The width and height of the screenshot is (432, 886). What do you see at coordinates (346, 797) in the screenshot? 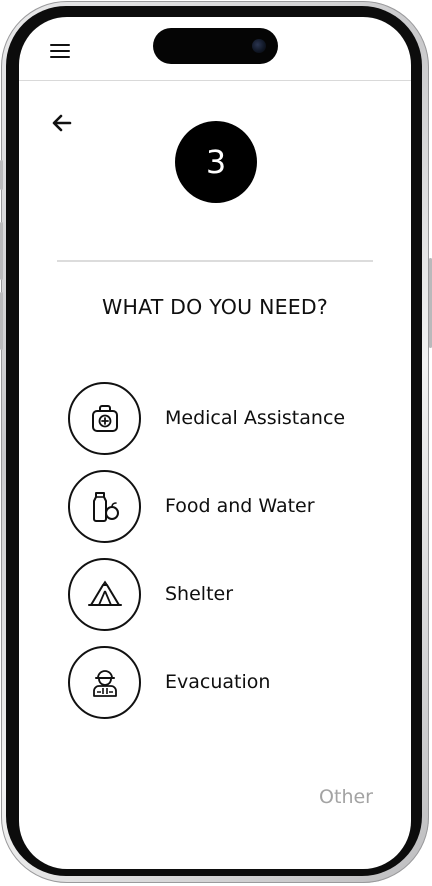
I see `other-link: Other` at bounding box center [346, 797].